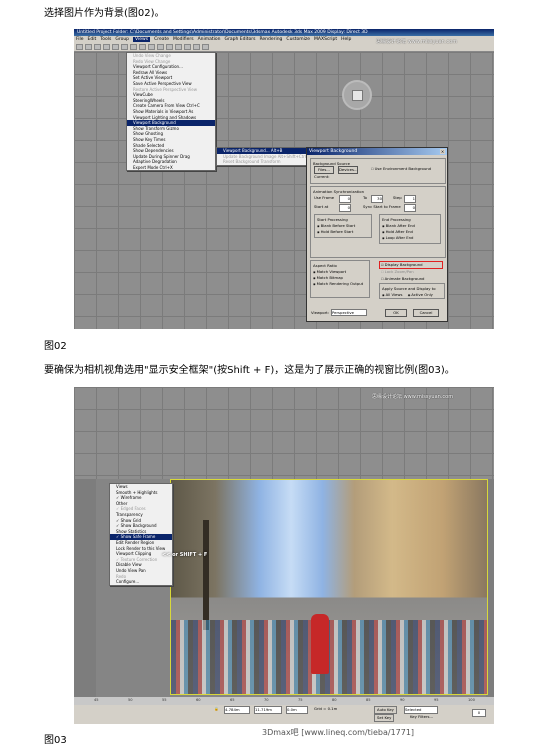 This screenshot has height=750, width=548. I want to click on align-icon, so click(169, 47).